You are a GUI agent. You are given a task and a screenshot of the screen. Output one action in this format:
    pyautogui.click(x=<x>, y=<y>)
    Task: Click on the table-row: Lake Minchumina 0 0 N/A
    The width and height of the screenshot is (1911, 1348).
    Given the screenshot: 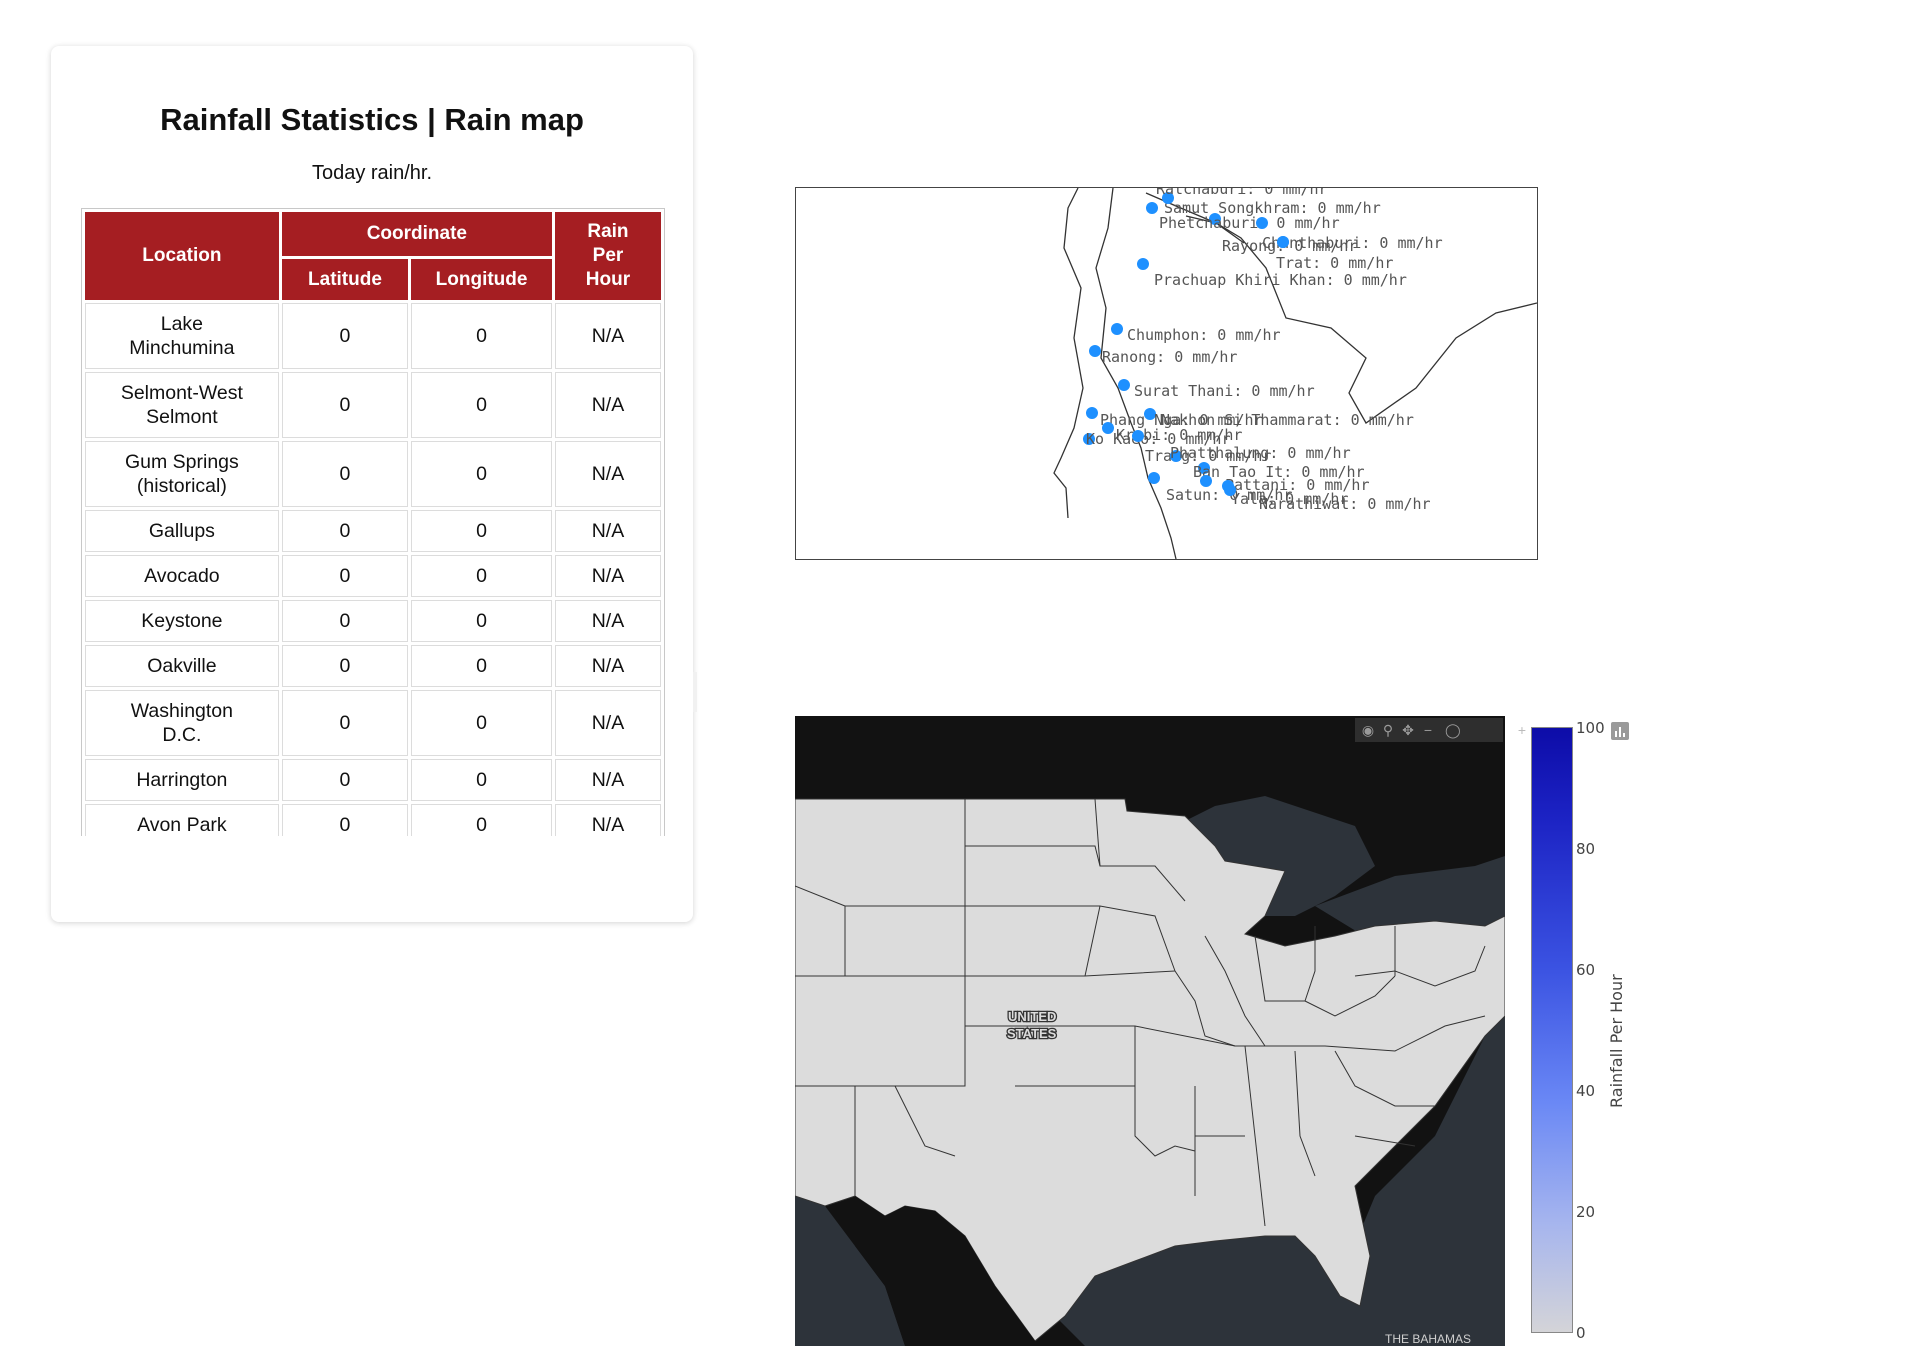 What is the action you would take?
    pyautogui.click(x=373, y=336)
    